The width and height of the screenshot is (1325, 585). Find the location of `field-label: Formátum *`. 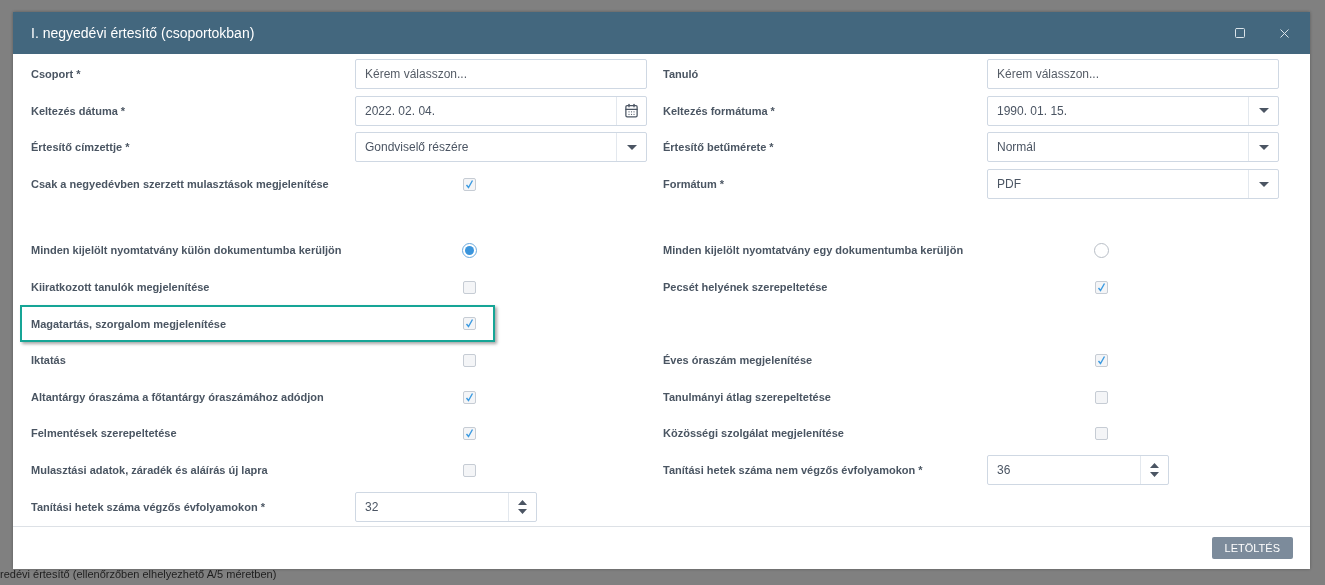

field-label: Formátum * is located at coordinates (694, 184).